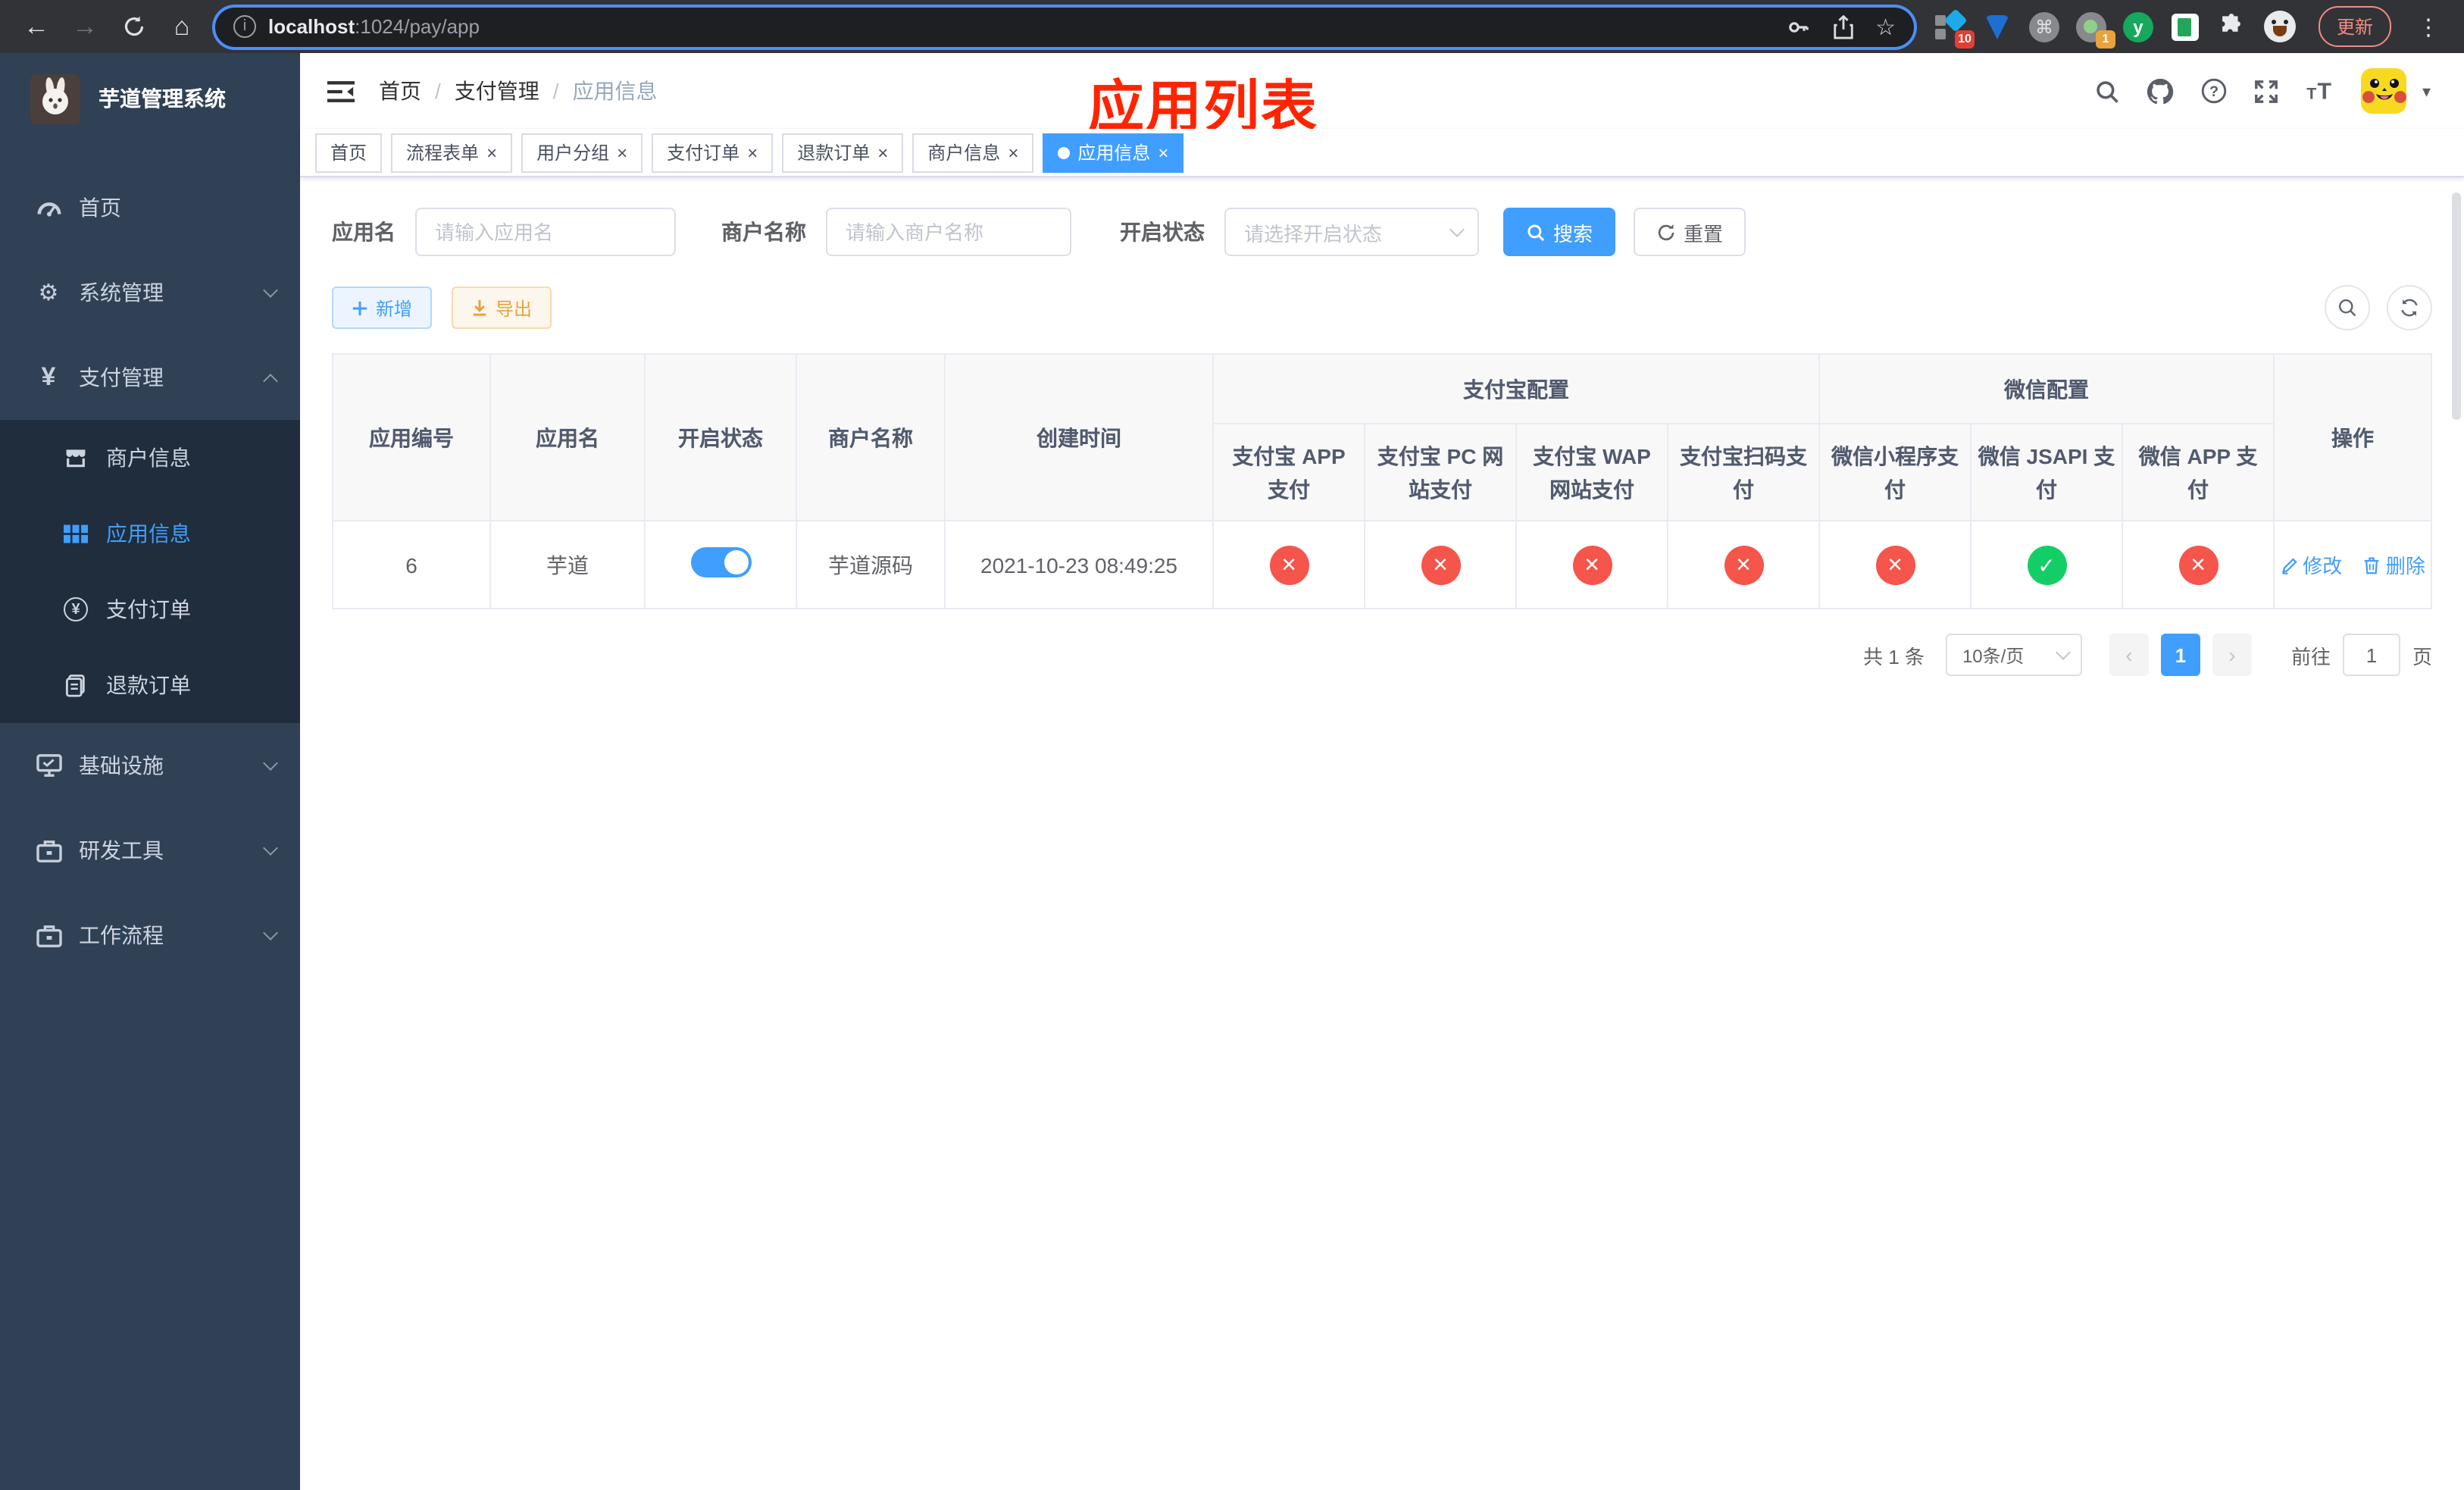 The height and width of the screenshot is (1490, 2464). I want to click on sidebar-item-payment: ¥ 支付管理, so click(150, 377).